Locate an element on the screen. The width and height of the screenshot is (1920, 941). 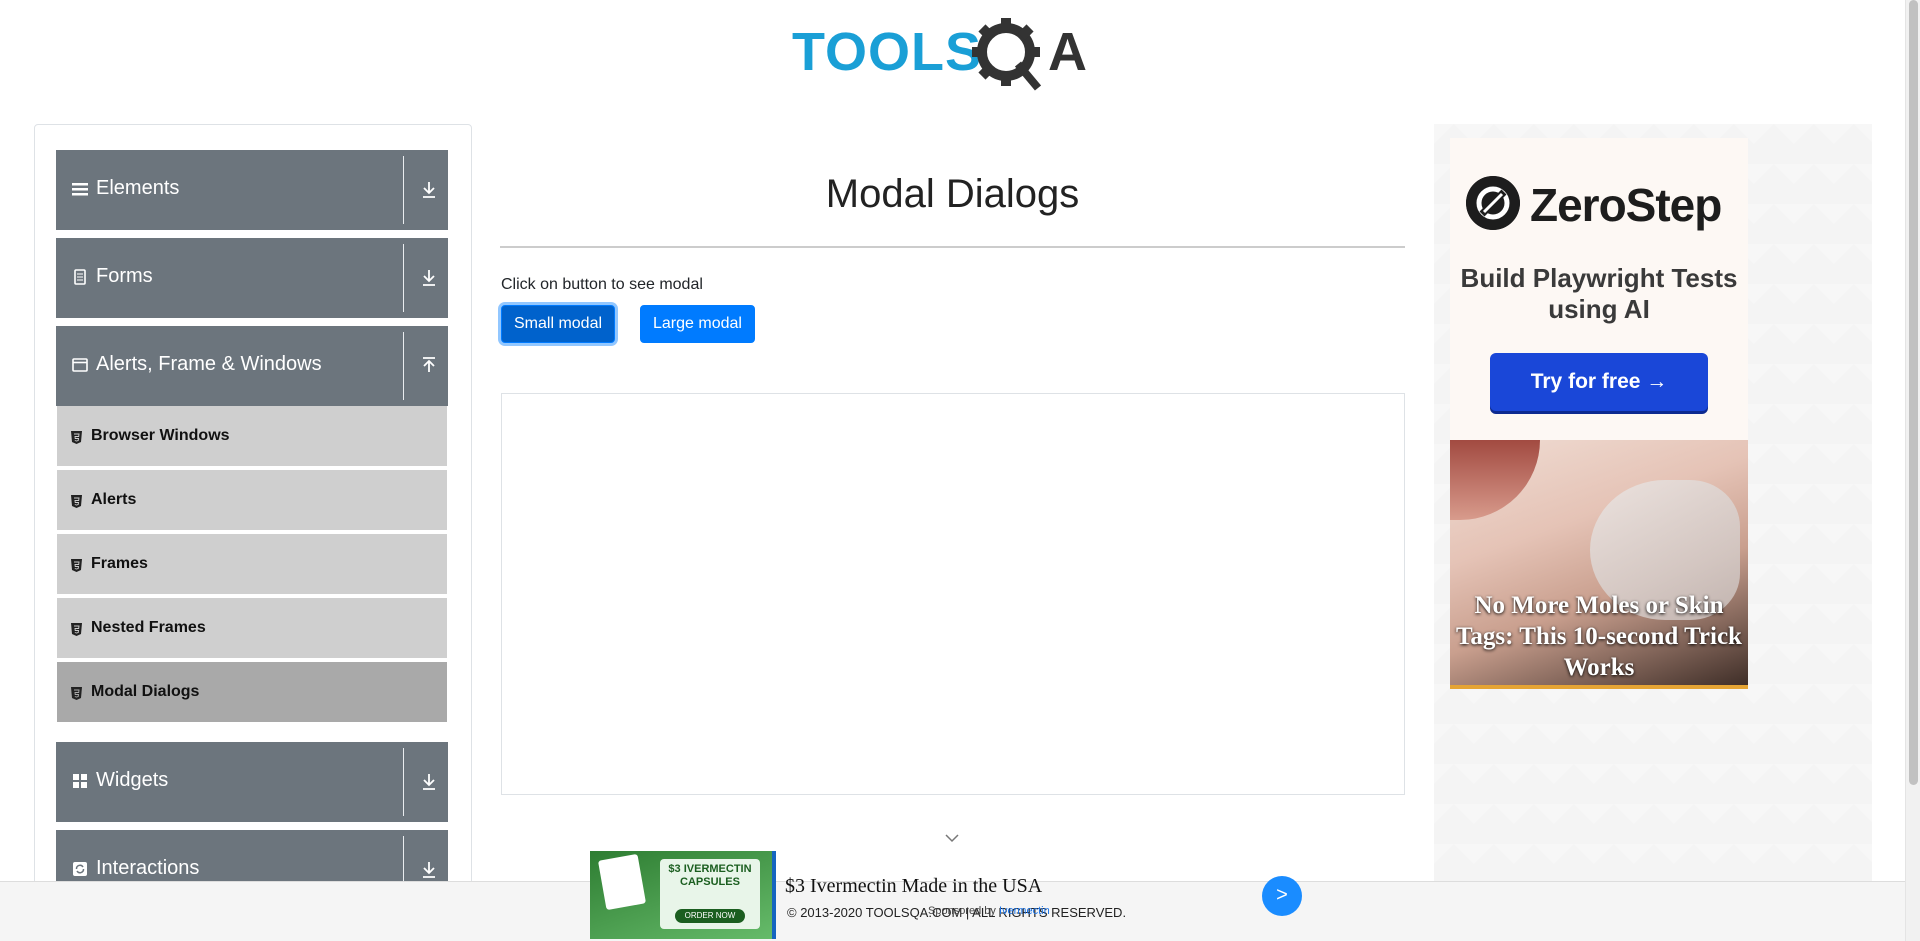
group-label: Interactions is located at coordinates (148, 868).